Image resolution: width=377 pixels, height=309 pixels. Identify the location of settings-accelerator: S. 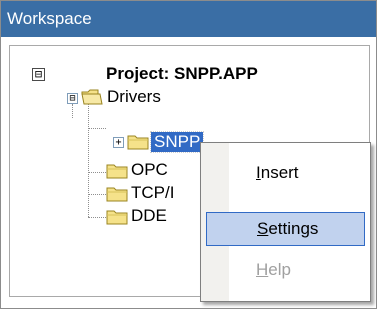
(263, 228).